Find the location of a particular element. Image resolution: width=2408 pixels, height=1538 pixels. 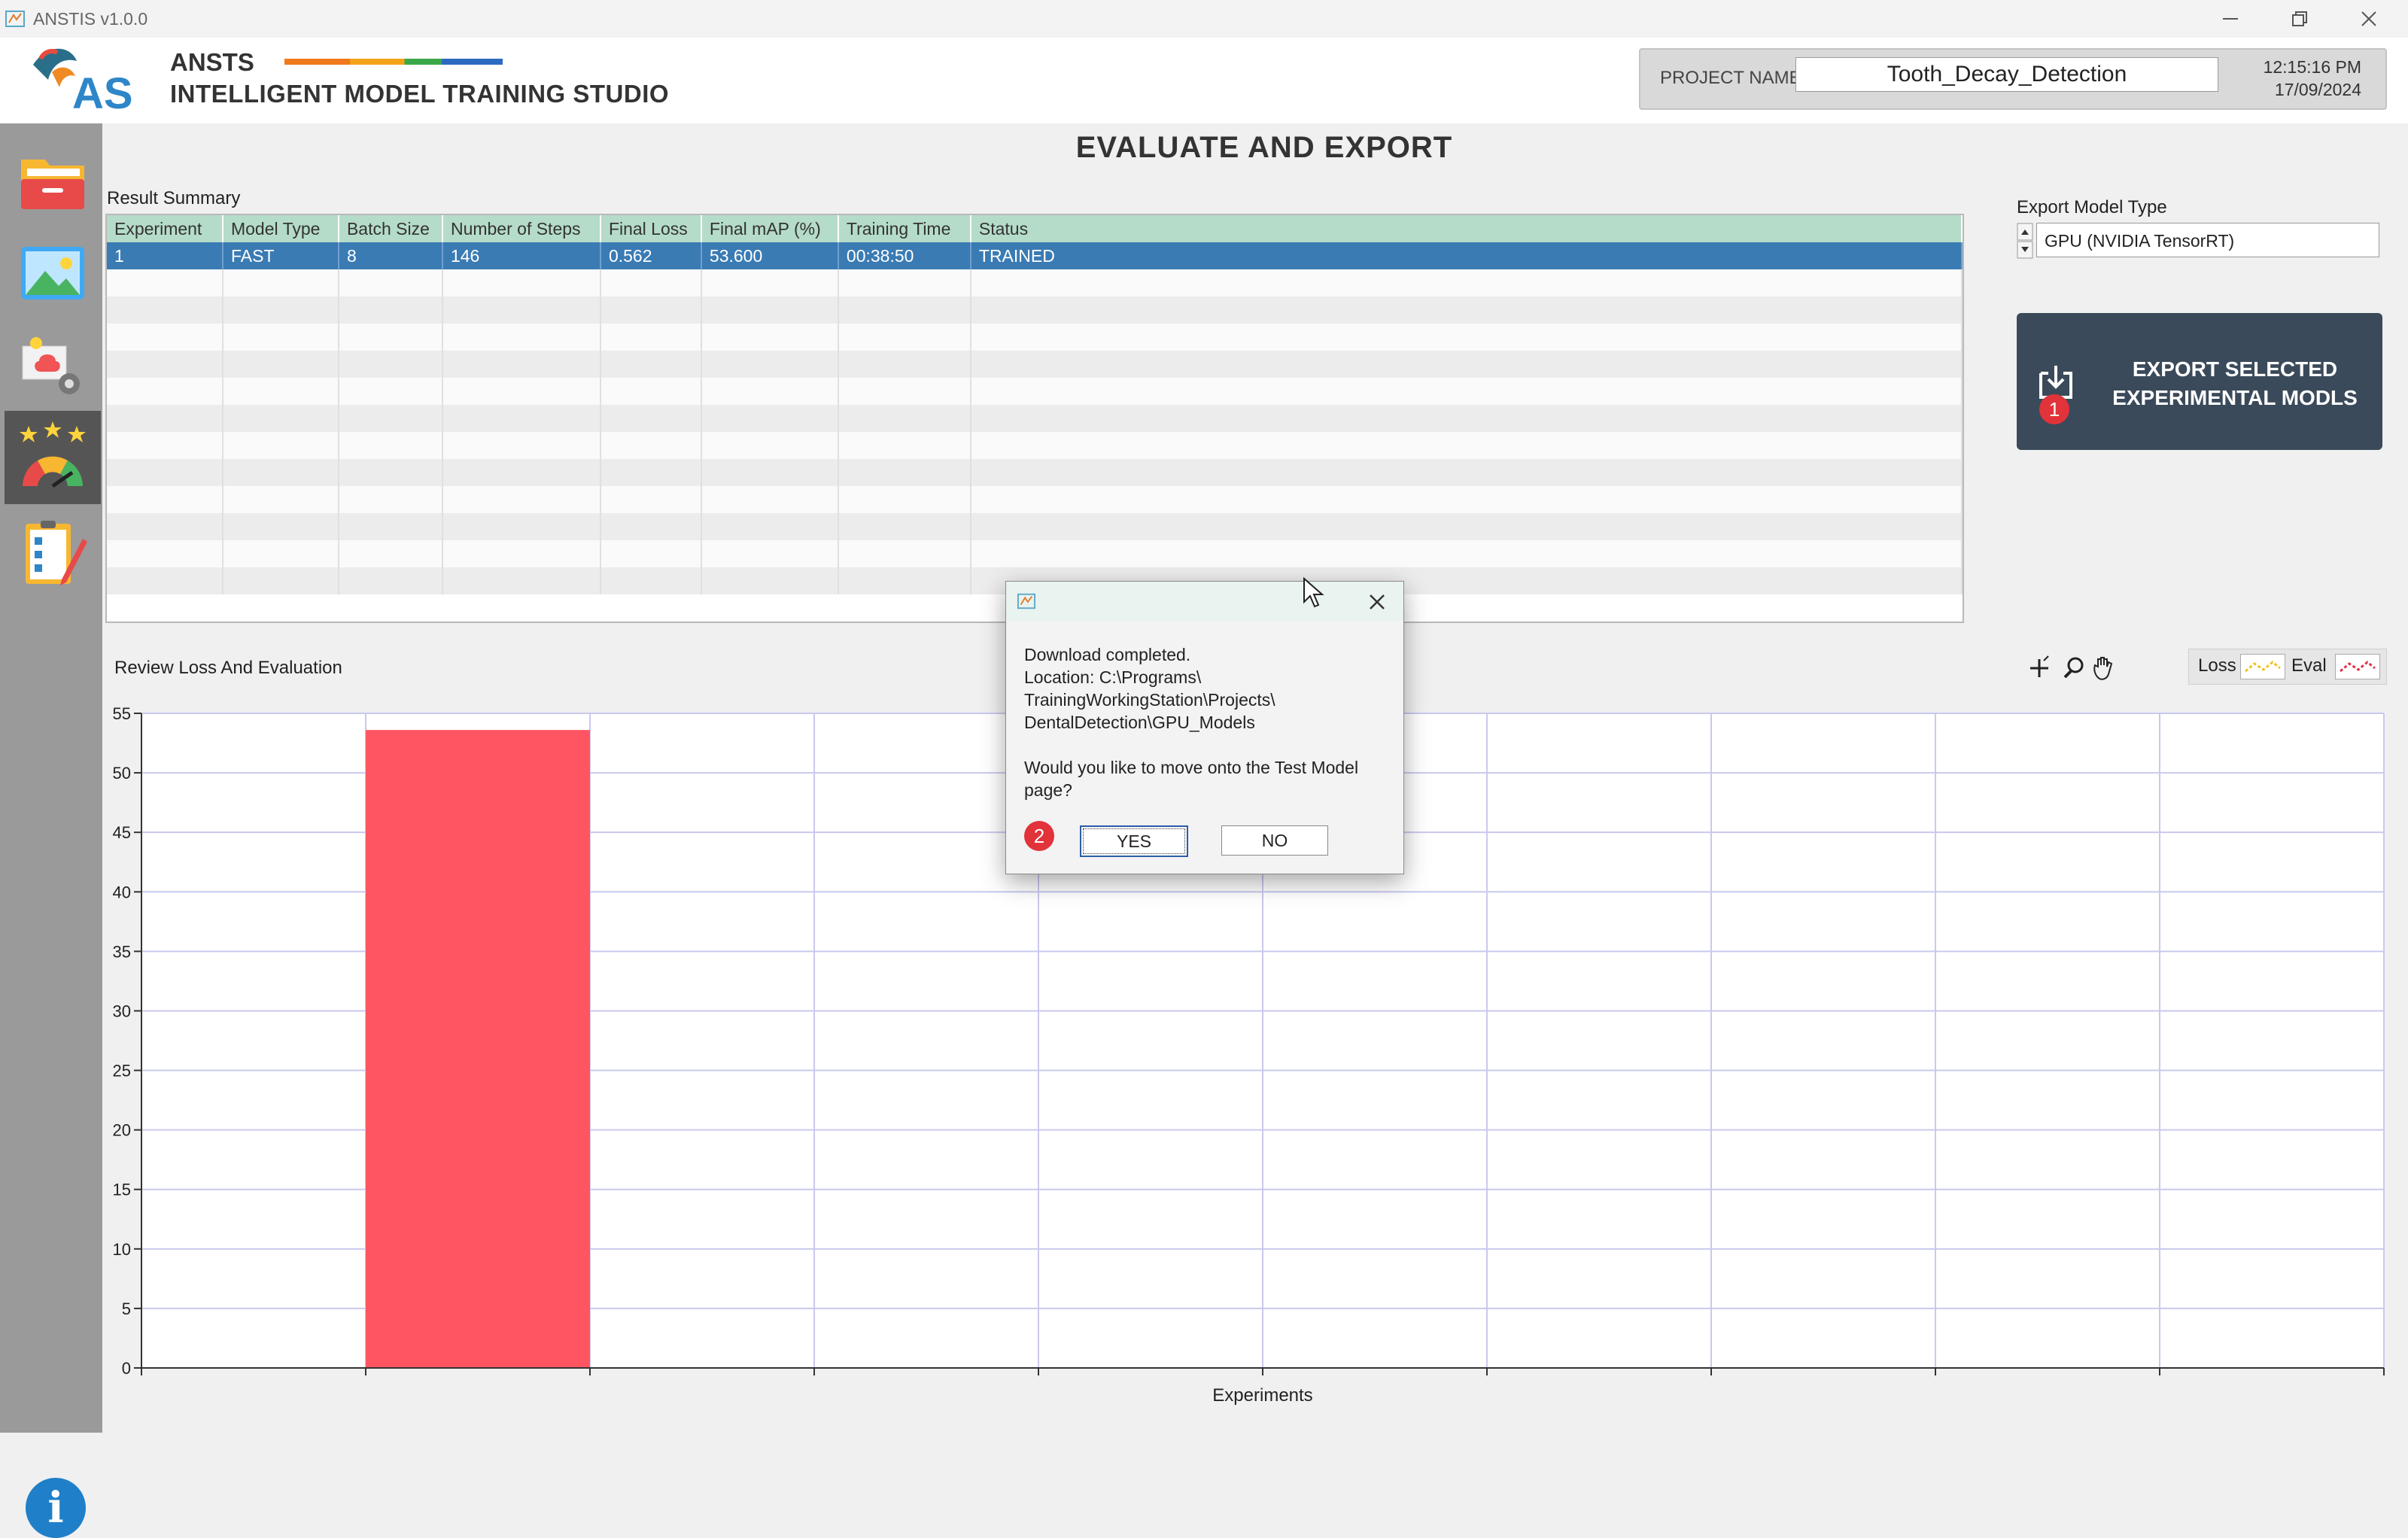

sidebar-item-projects is located at coordinates (53, 179).